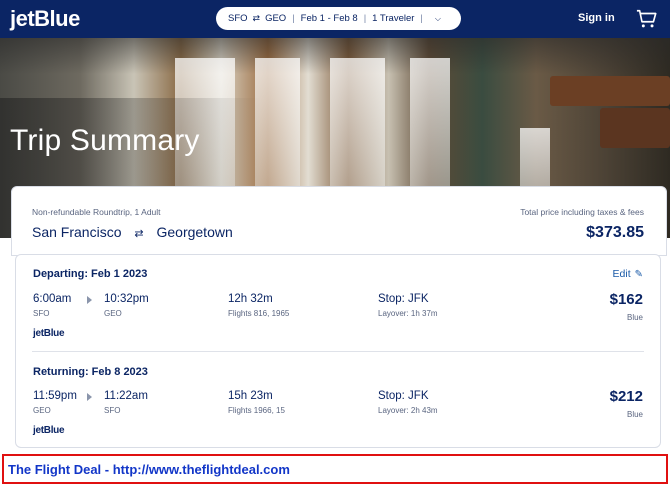 The width and height of the screenshot is (670, 485). I want to click on chevron-down-icon: ⌵, so click(438, 19).